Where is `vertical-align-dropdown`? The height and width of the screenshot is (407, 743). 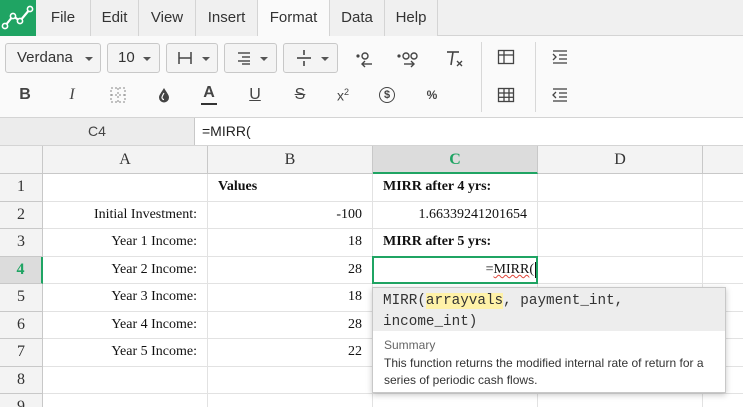
vertical-align-dropdown is located at coordinates (310, 58).